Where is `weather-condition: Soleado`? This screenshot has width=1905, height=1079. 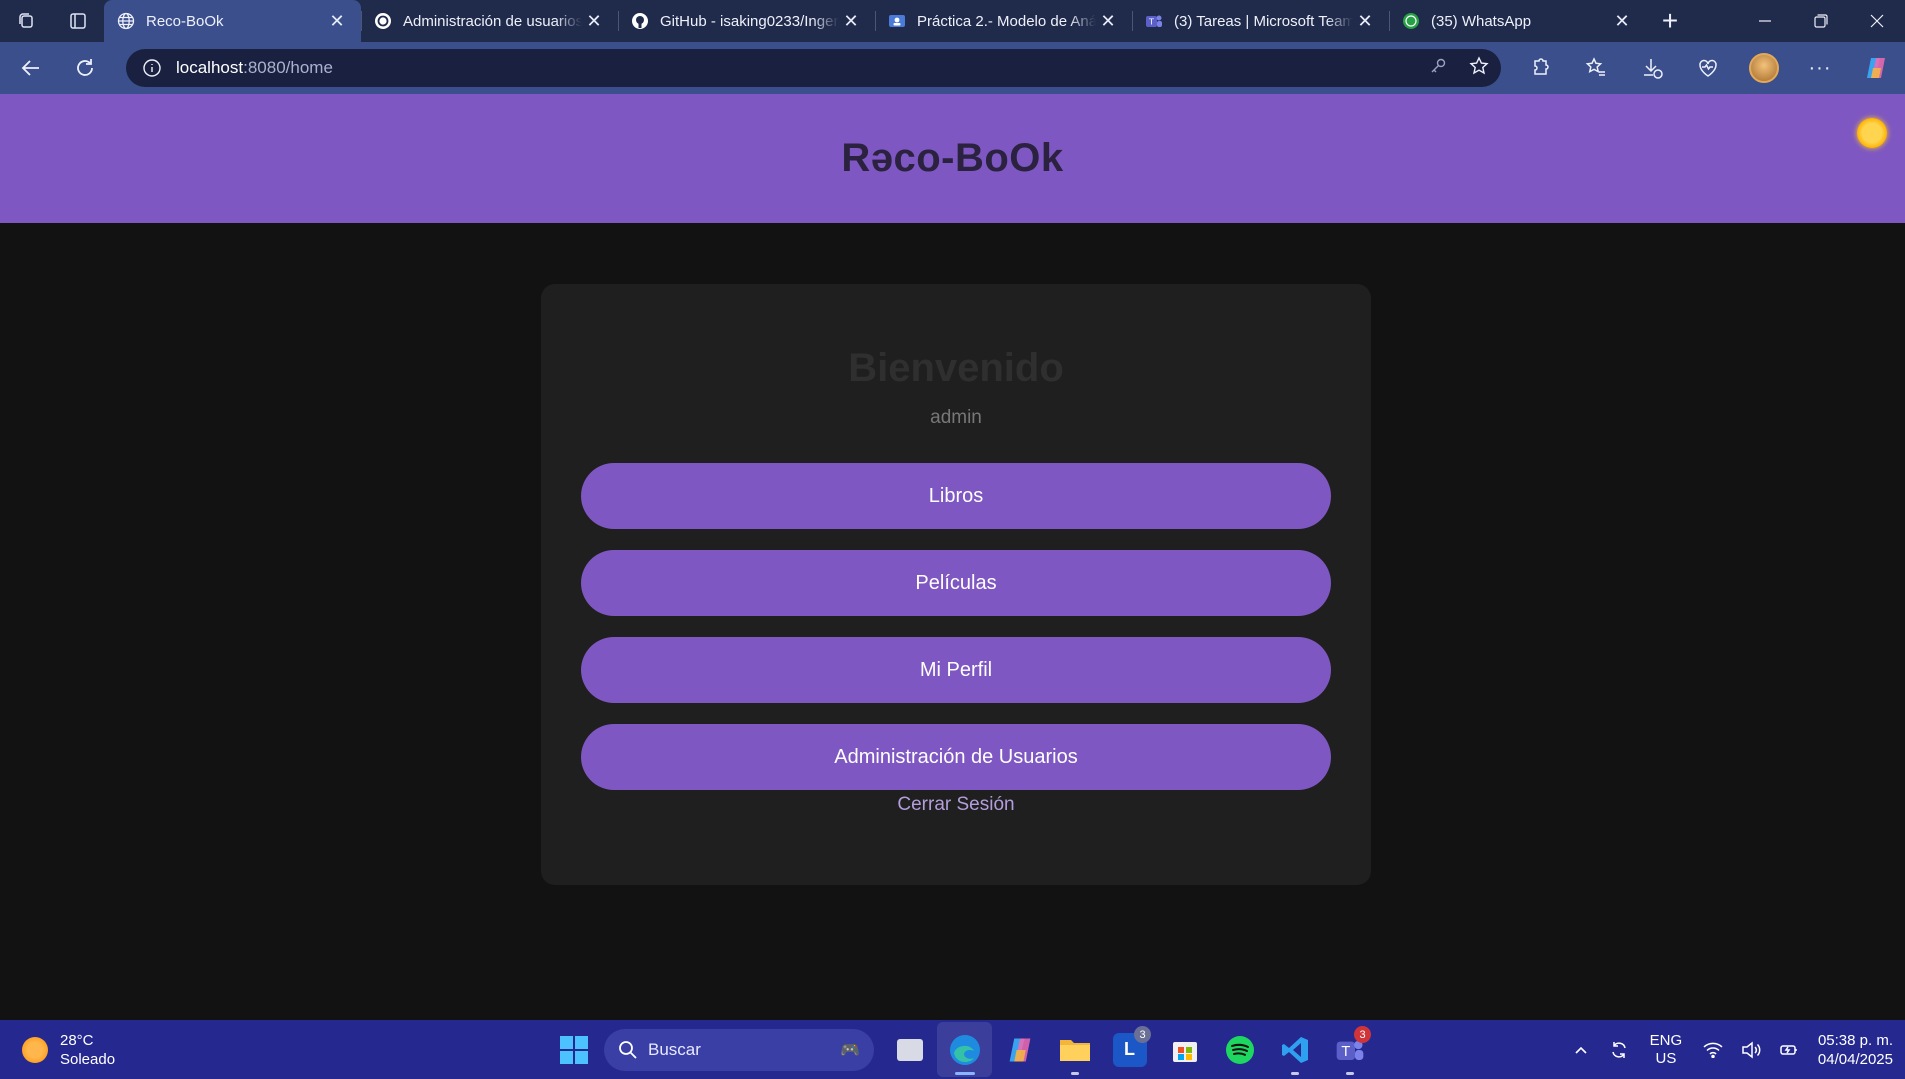 weather-condition: Soleado is located at coordinates (88, 1059).